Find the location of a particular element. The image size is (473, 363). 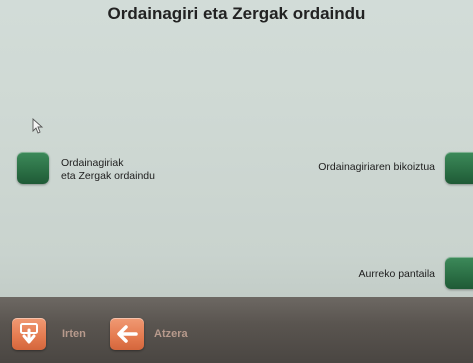

previous-screen-label: Aurreko pantaila is located at coordinates (396, 274).